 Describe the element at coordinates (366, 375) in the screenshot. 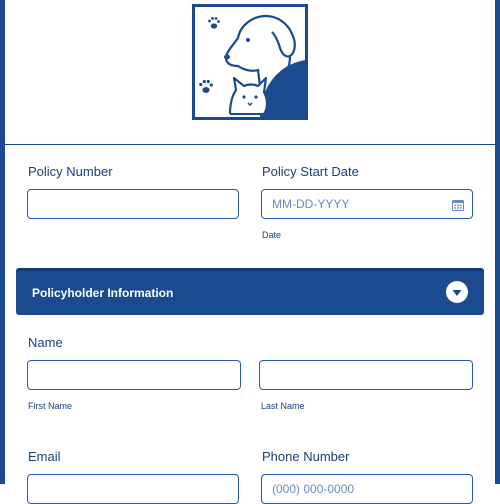

I see `last-name-input` at that location.